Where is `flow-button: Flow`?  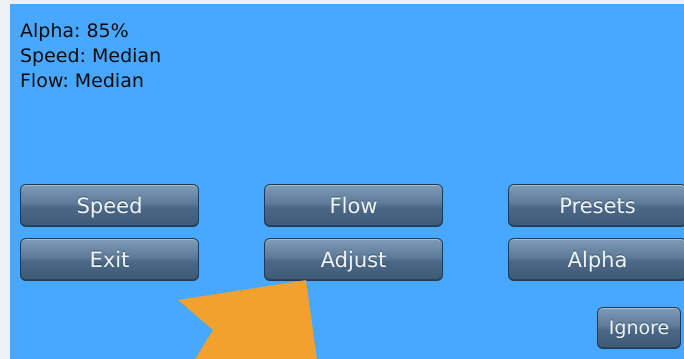 flow-button: Flow is located at coordinates (353, 205).